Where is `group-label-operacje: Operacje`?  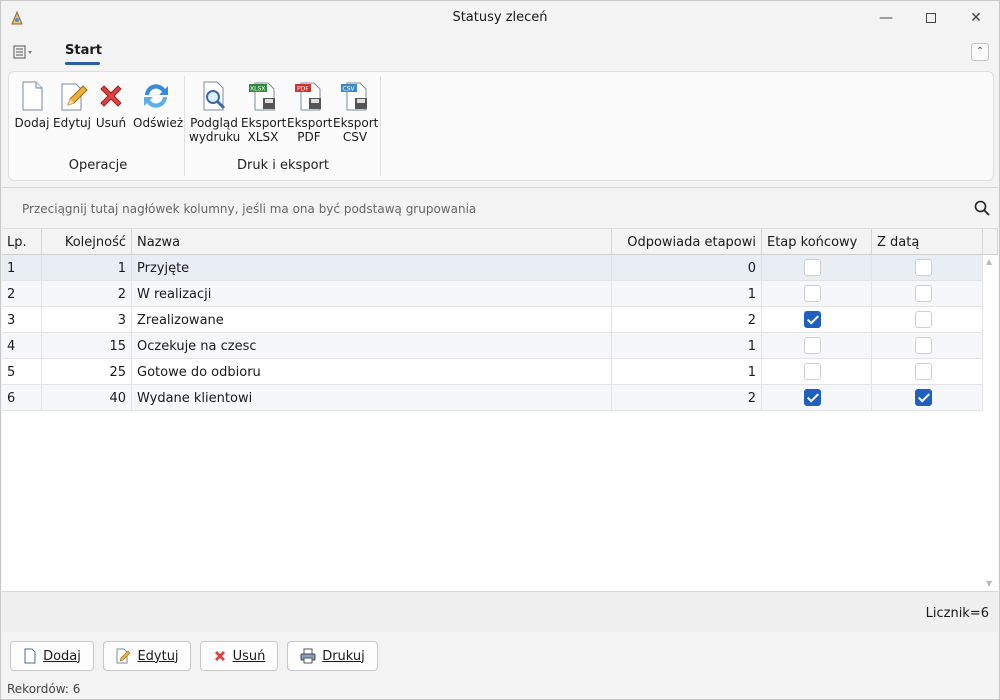
group-label-operacje: Operacje is located at coordinates (98, 165).